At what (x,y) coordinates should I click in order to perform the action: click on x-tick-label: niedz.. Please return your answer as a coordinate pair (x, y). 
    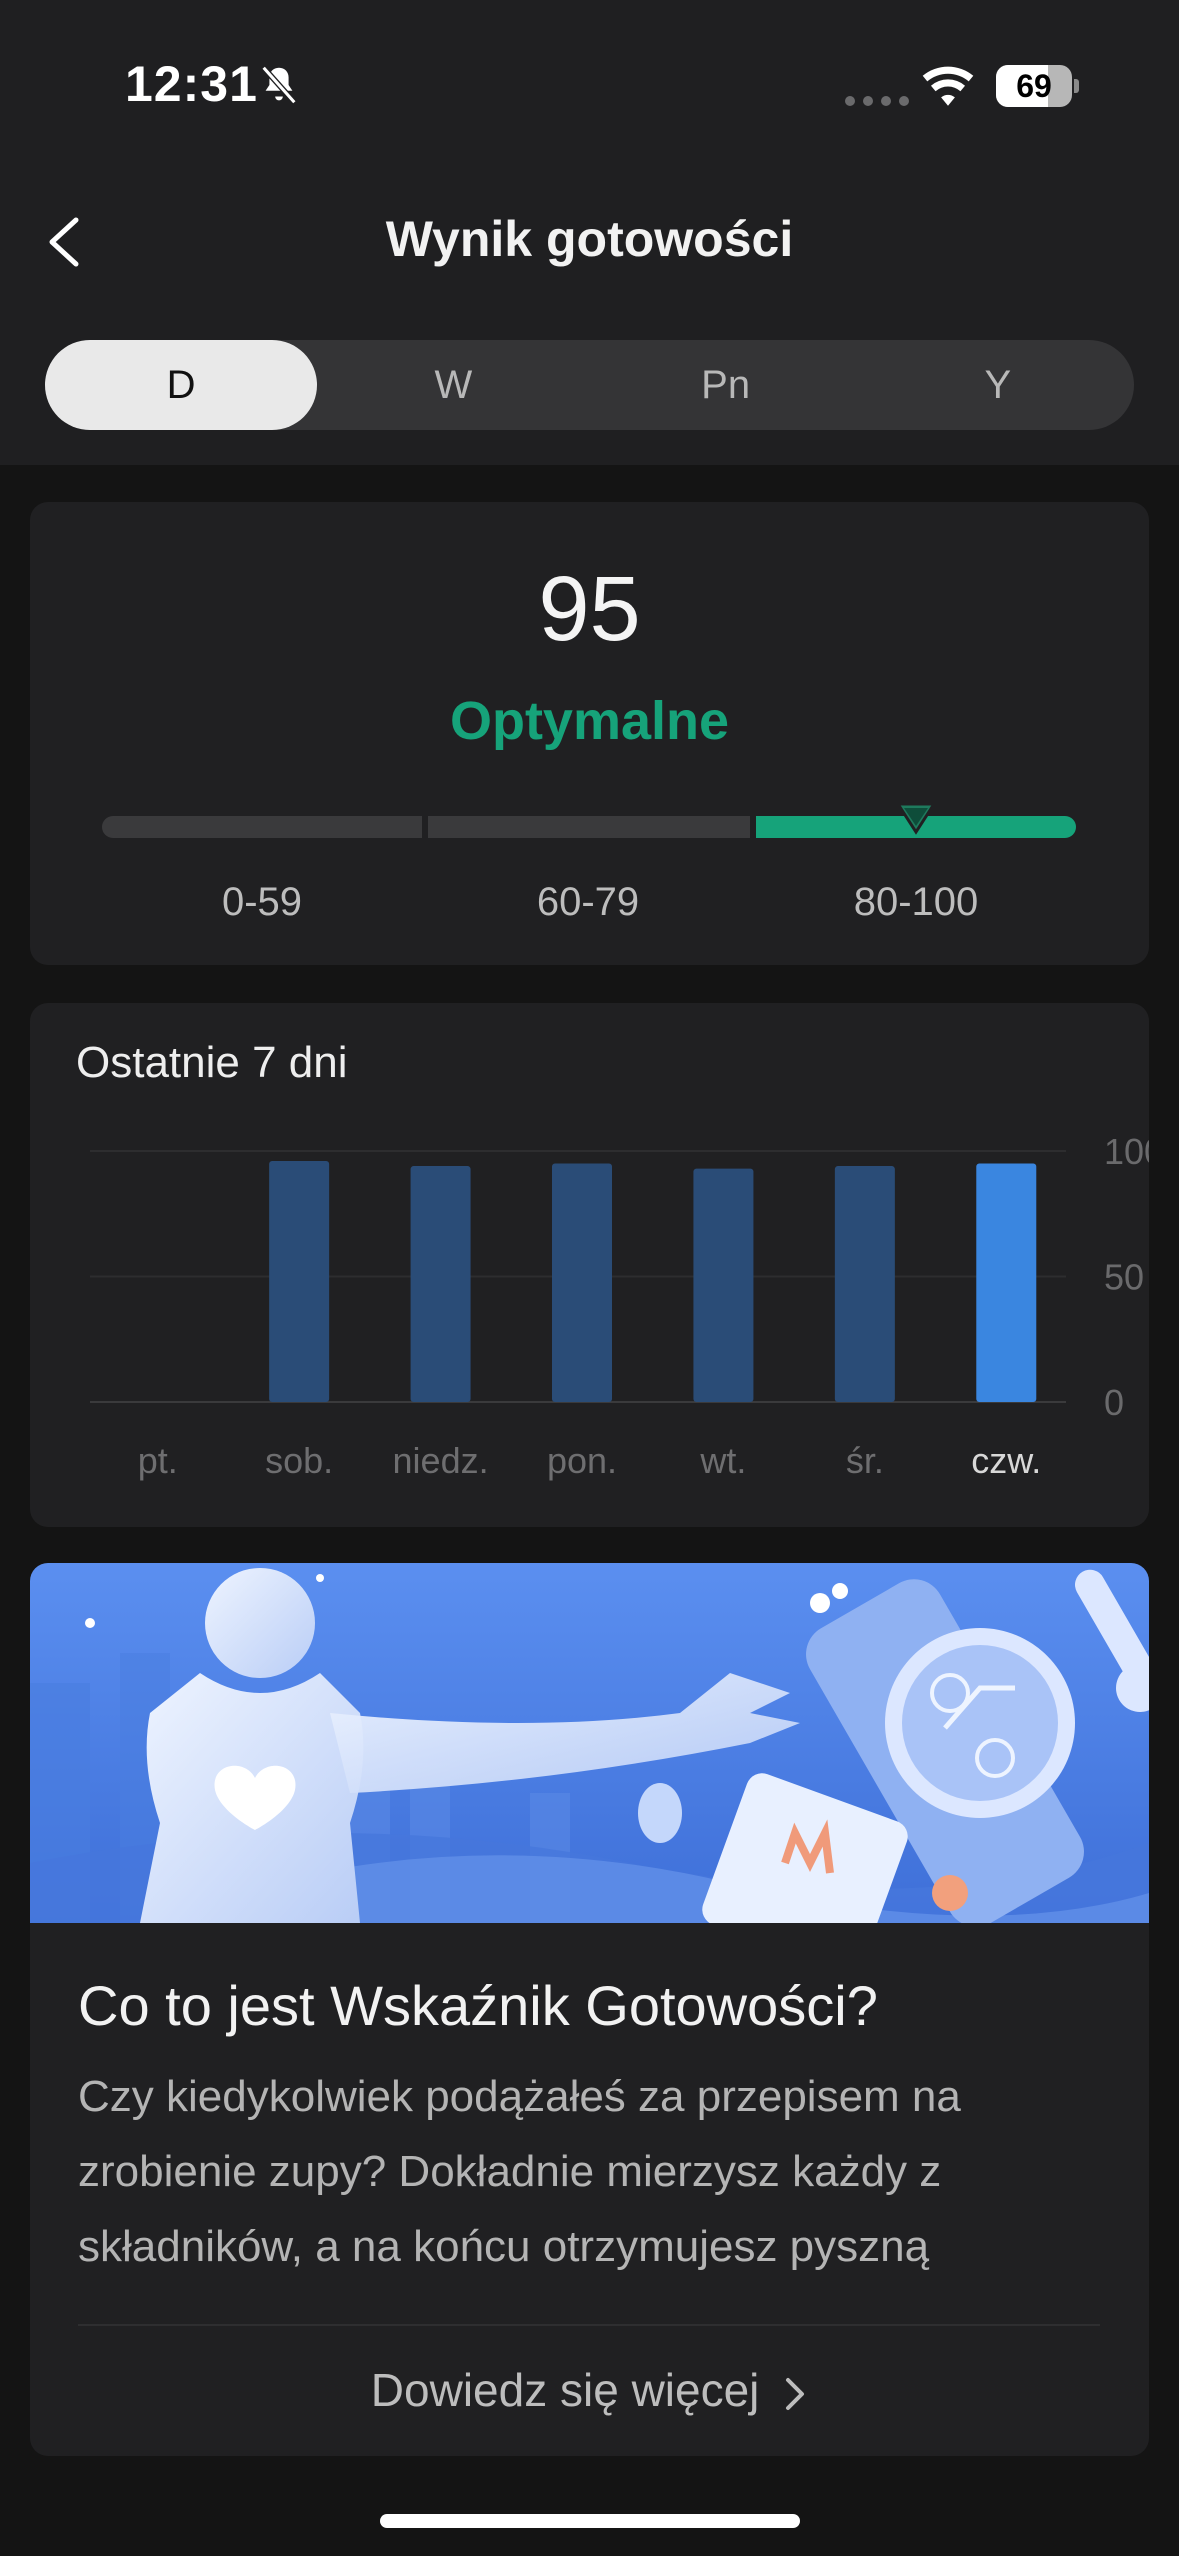
    Looking at the image, I should click on (441, 1460).